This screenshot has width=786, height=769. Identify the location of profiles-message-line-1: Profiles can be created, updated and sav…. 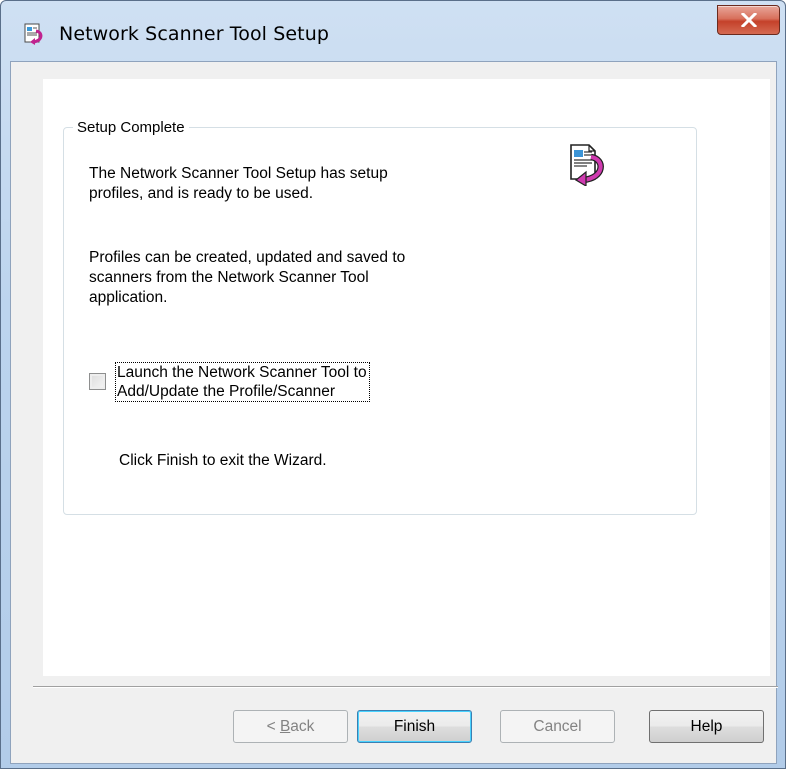
(247, 257).